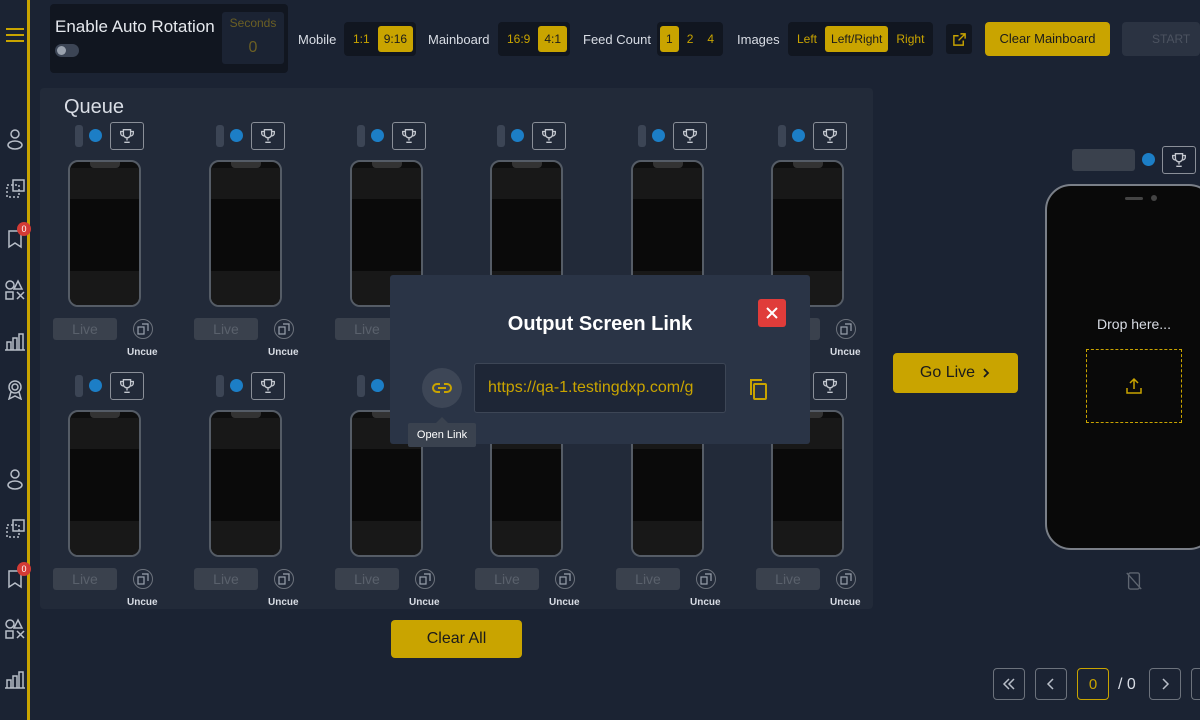  What do you see at coordinates (710, 39) in the screenshot?
I see `feed-count-option-4: 4` at bounding box center [710, 39].